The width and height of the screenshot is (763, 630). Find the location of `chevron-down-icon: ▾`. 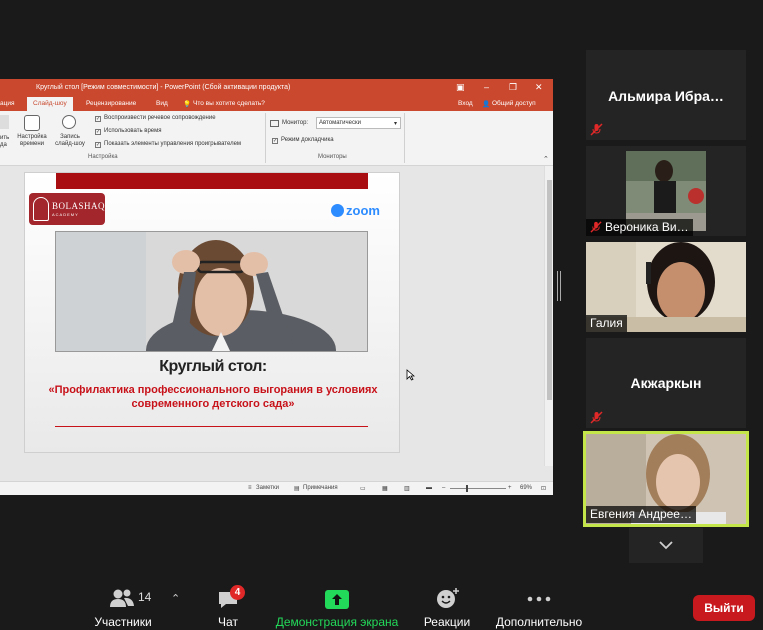

chevron-down-icon: ▾ is located at coordinates (395, 124).